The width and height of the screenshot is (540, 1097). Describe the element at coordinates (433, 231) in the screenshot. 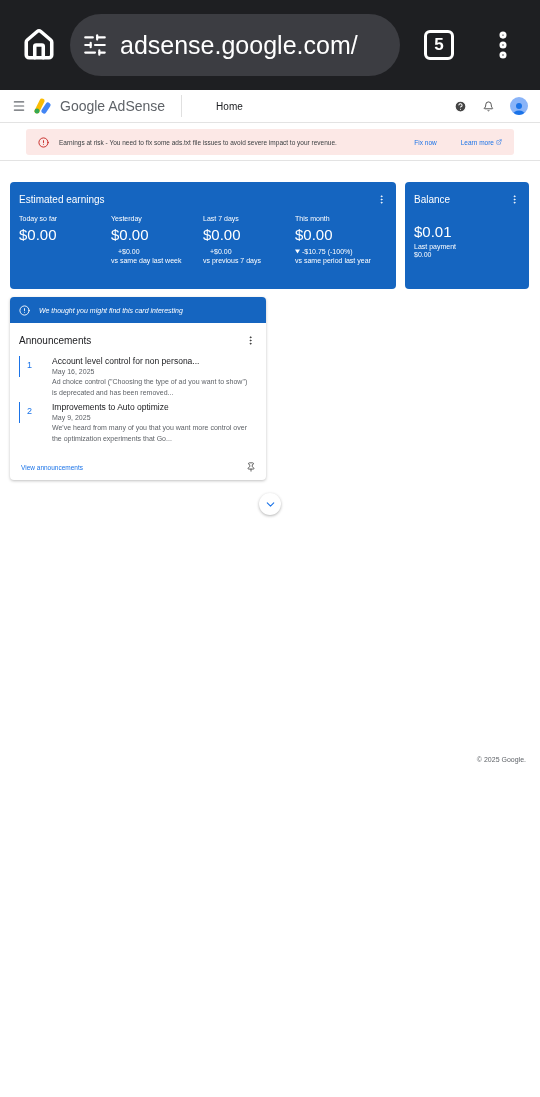

I see `balance-value: $0.01` at that location.